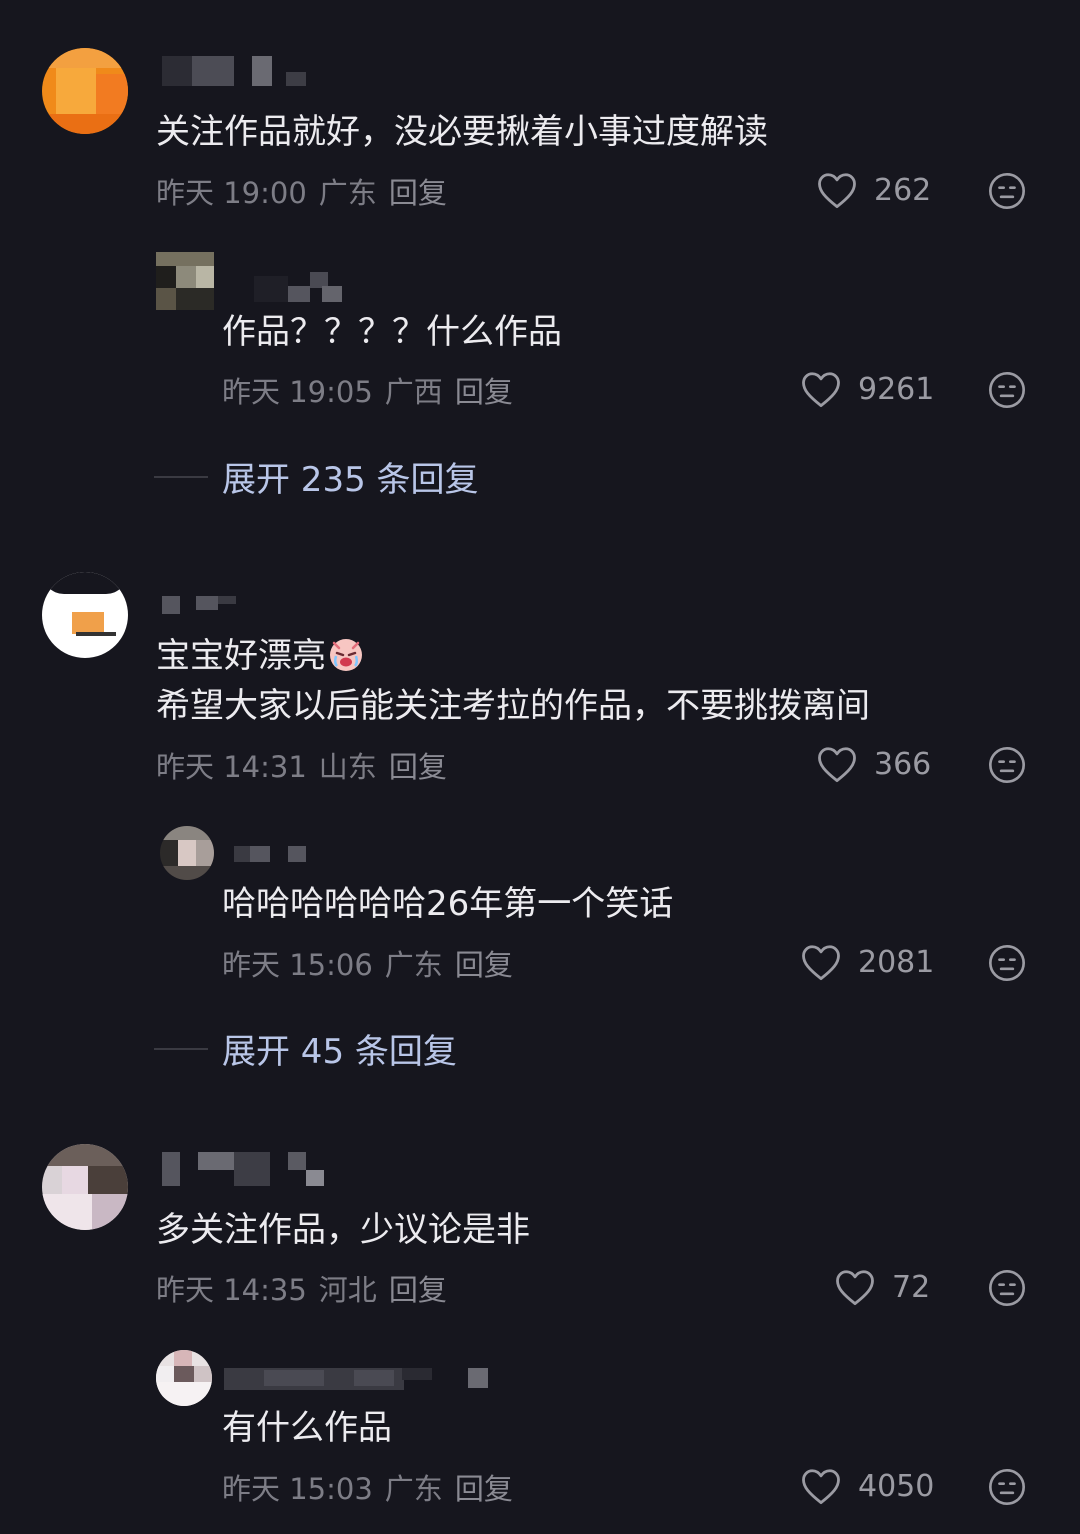 The height and width of the screenshot is (1534, 1080). I want to click on like-button: 9261, so click(867, 389).